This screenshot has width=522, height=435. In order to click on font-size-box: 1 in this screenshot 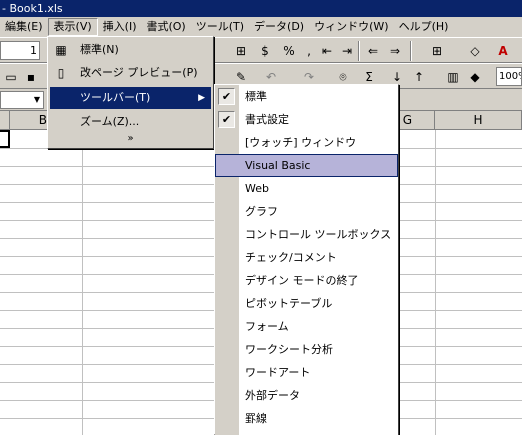, I will do `click(20, 50)`.